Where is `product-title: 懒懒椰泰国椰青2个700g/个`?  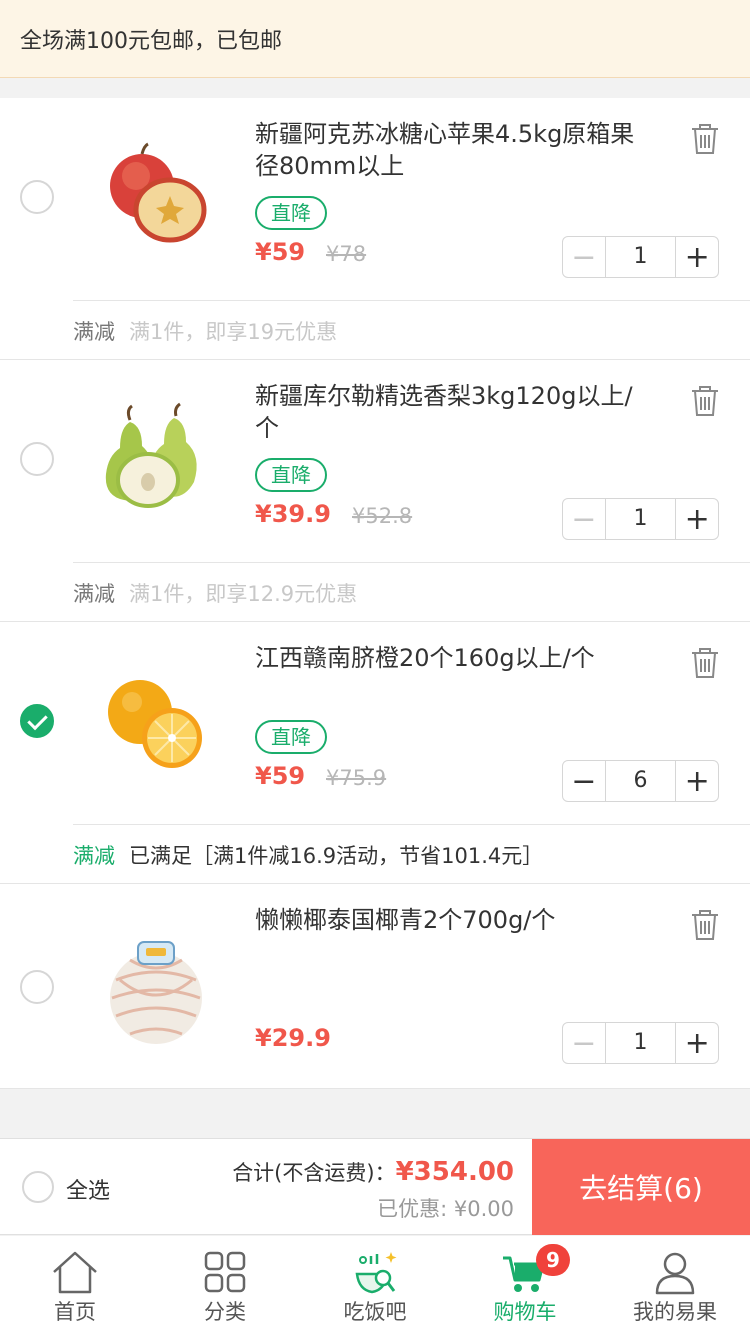
product-title: 懒懒椰泰国椰青2个700g/个 is located at coordinates (450, 920).